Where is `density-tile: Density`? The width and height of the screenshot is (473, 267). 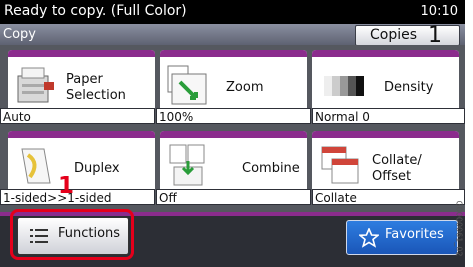 density-tile: Density is located at coordinates (385, 82).